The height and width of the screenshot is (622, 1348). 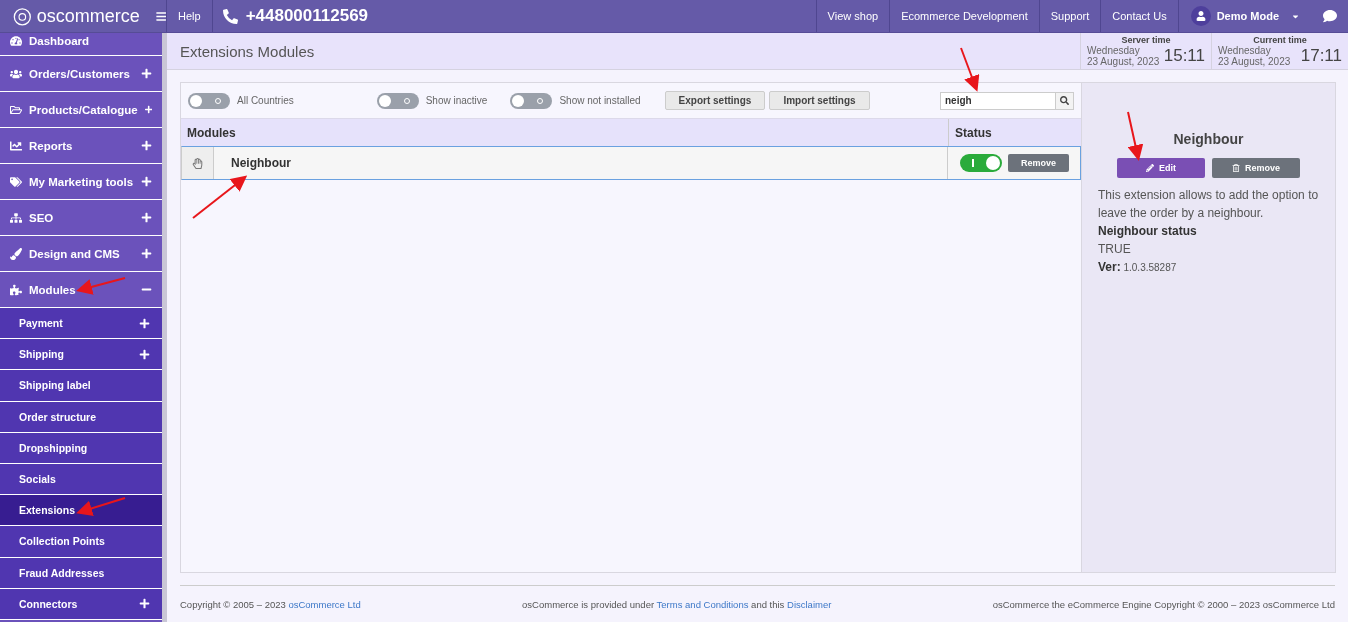 I want to click on sidebar-item: Collection Points, so click(x=81, y=542).